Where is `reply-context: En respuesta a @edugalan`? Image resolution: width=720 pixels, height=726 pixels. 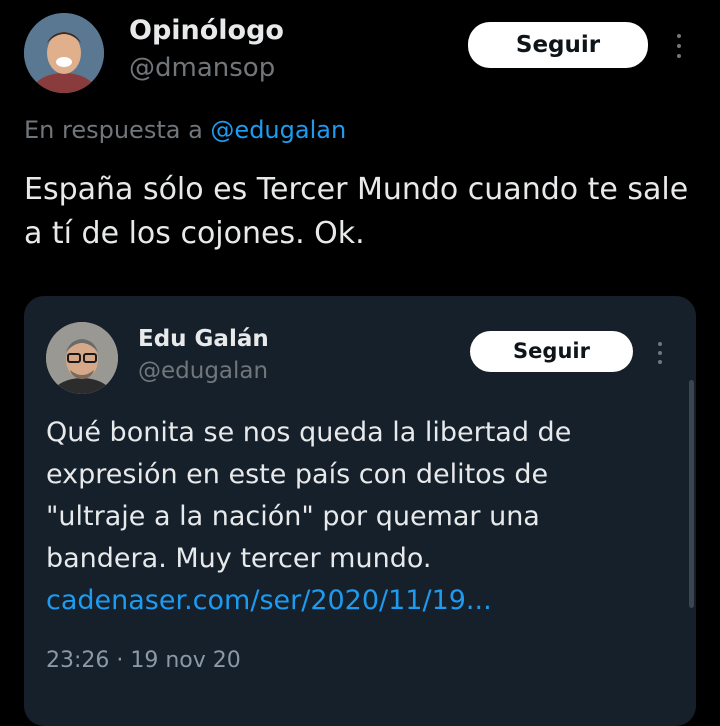 reply-context: En respuesta a @edugalan is located at coordinates (185, 130).